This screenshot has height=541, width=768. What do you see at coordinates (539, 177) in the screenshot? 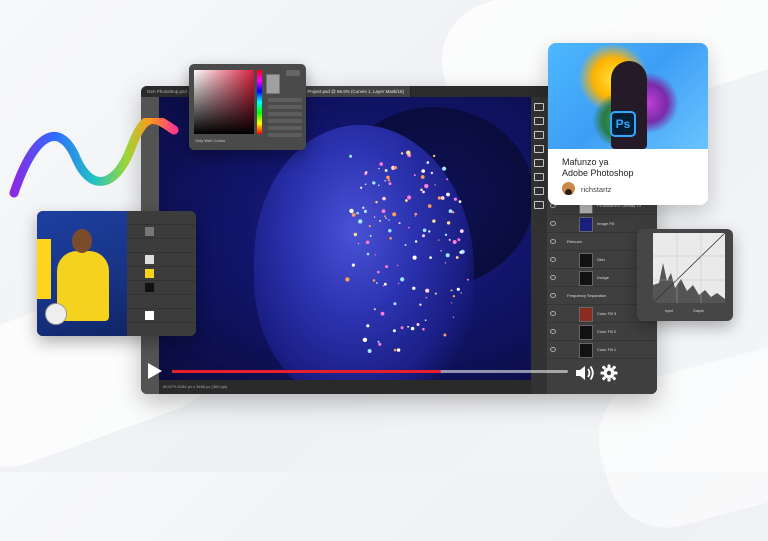
I see `properties-icon` at bounding box center [539, 177].